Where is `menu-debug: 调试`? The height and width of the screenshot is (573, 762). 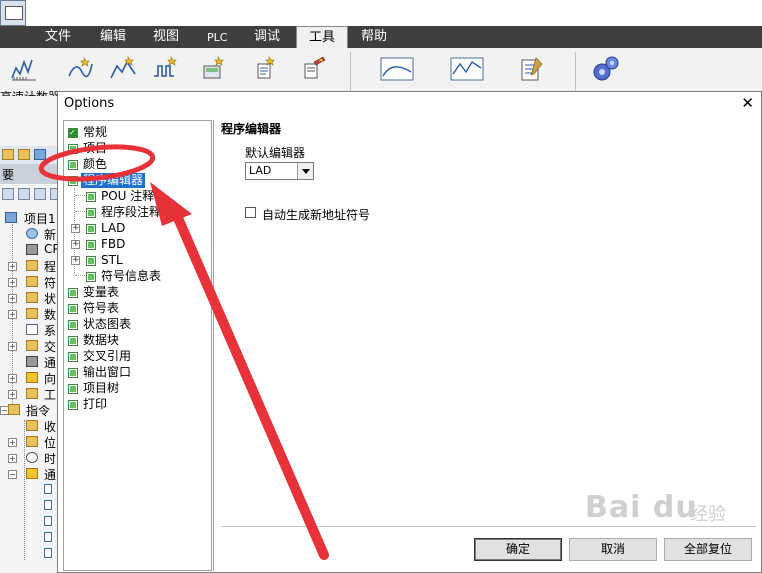
menu-debug: 调试 is located at coordinates (267, 37).